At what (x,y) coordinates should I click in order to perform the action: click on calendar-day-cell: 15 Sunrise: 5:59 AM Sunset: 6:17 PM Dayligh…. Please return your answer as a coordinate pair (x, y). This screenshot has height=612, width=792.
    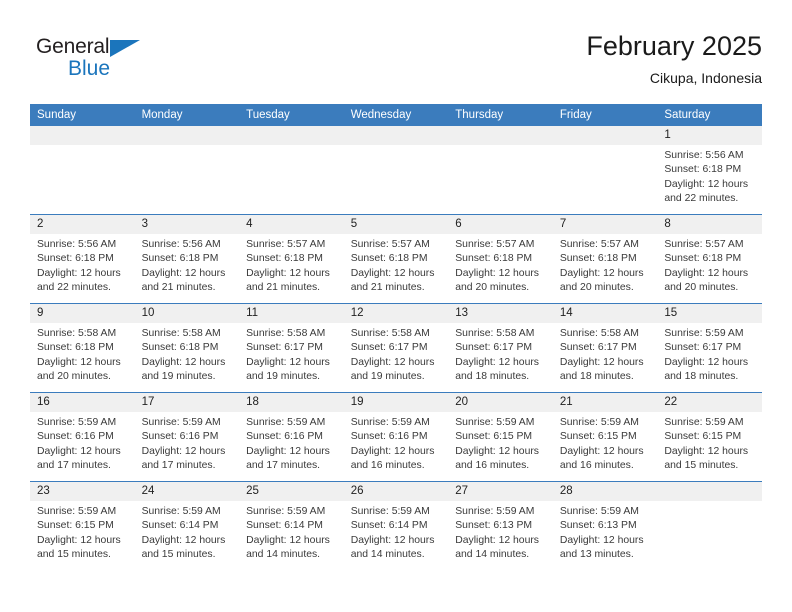
    Looking at the image, I should click on (709, 348).